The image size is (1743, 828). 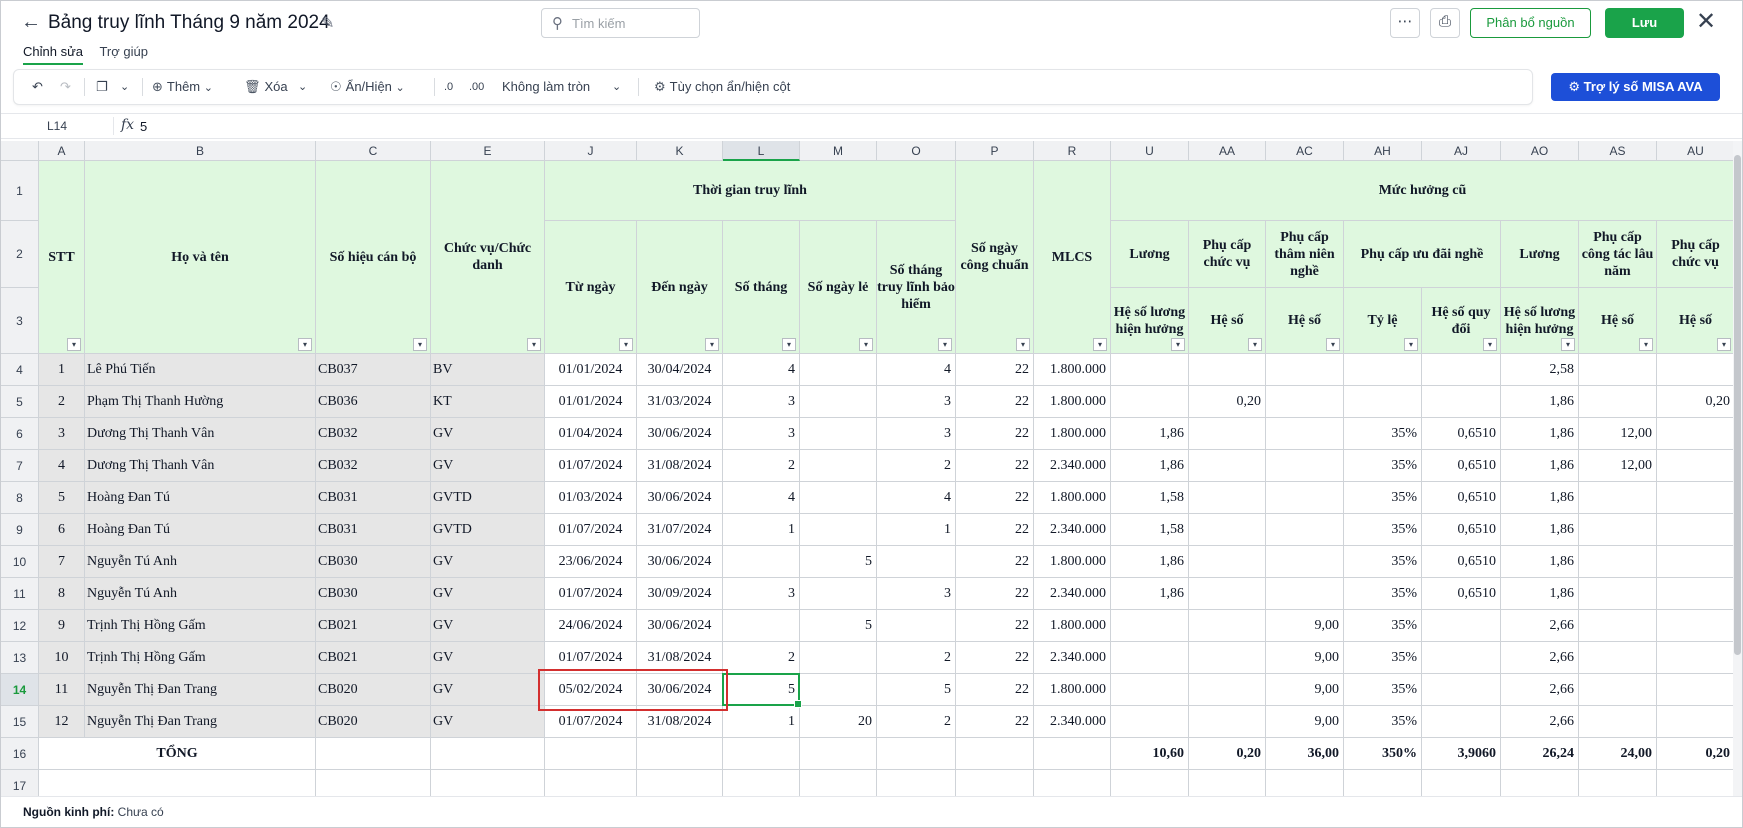 I want to click on table-cell: 4, so click(x=761, y=370).